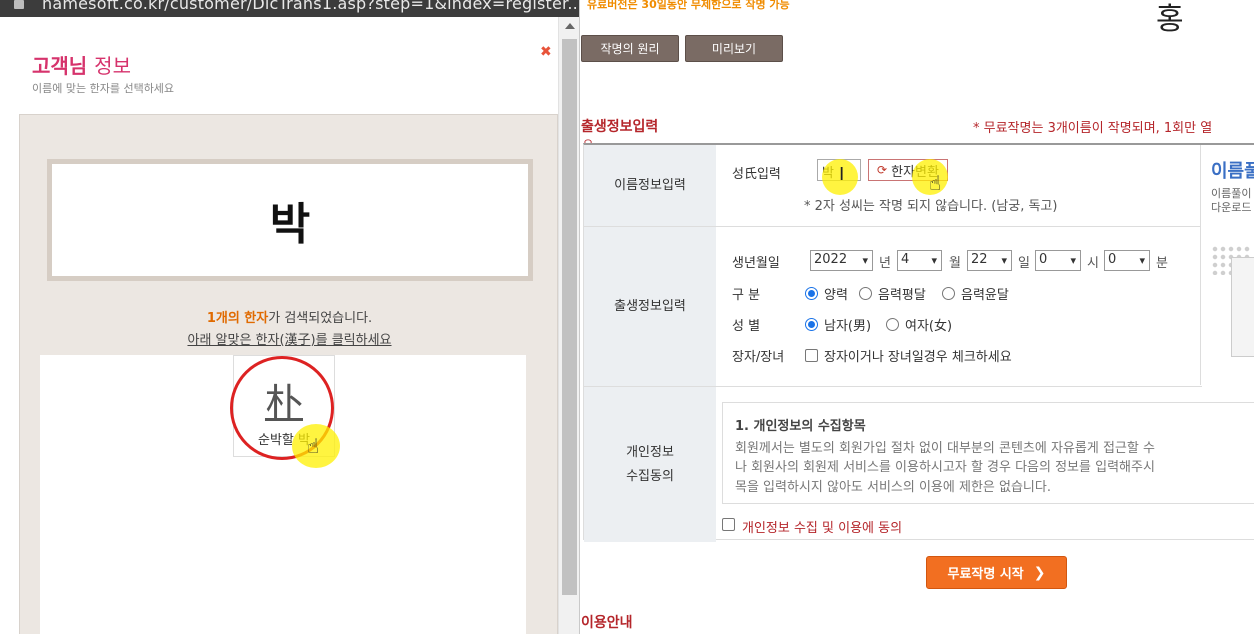  What do you see at coordinates (1162, 263) in the screenshot?
I see `minute-unit: 분` at bounding box center [1162, 263].